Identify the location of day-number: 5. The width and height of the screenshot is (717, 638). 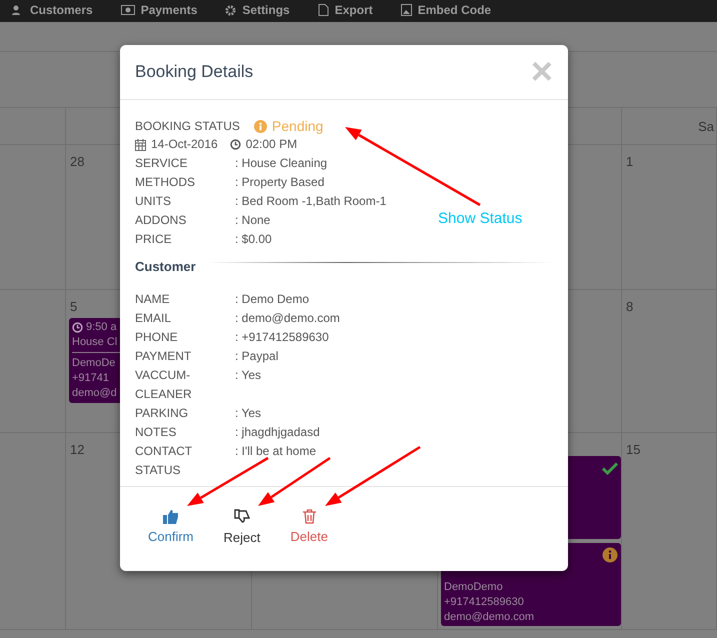
(74, 306).